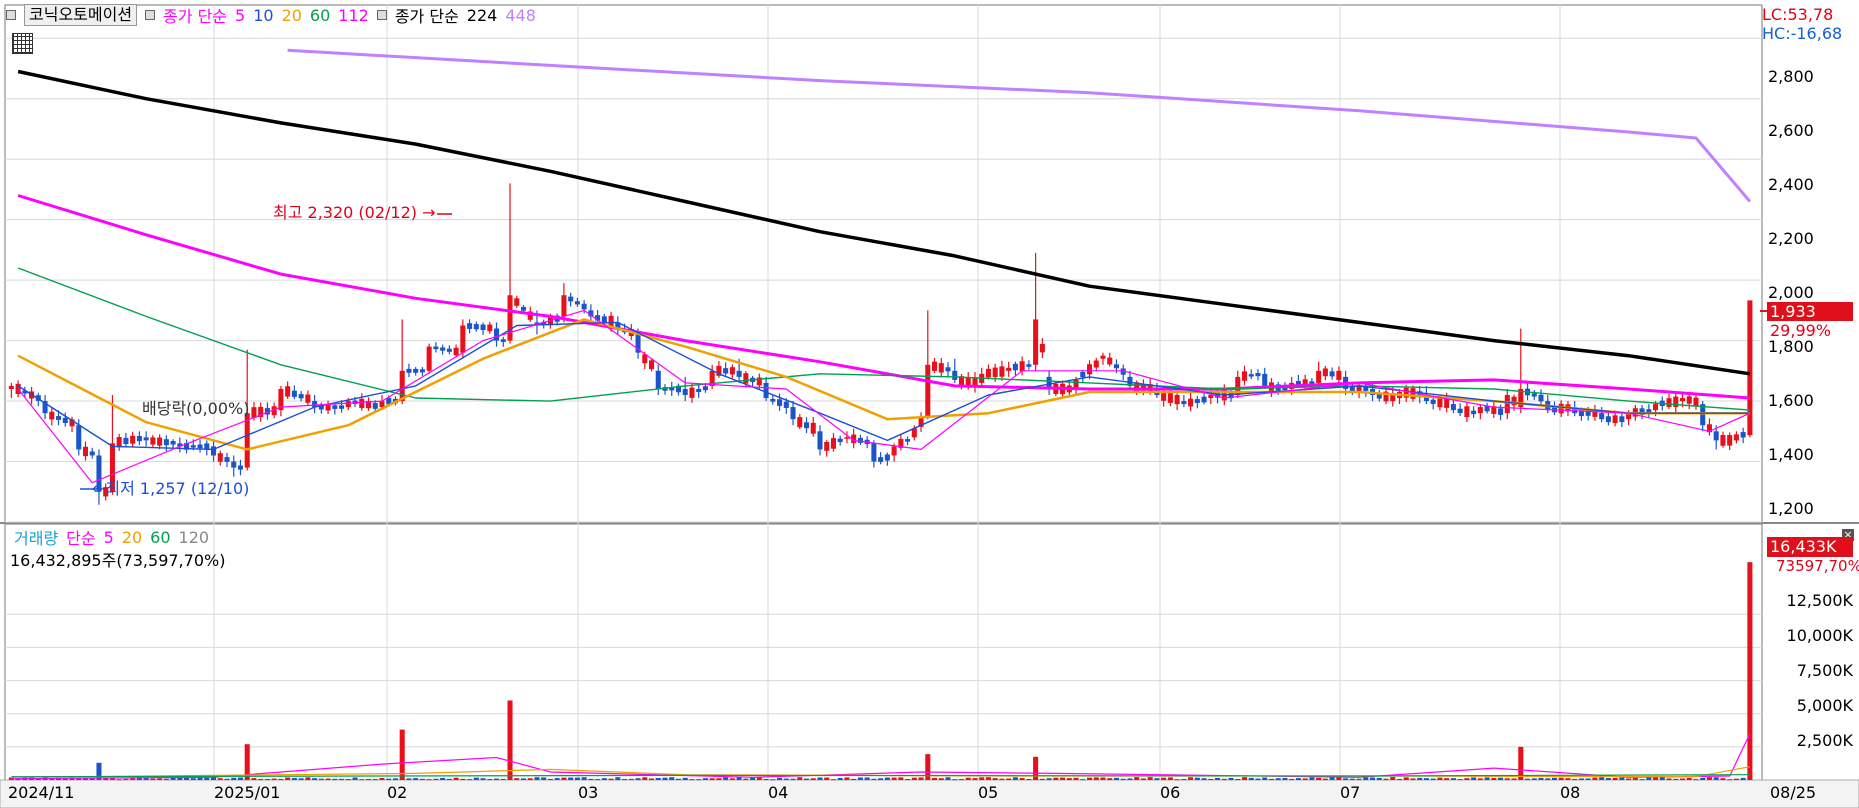 The image size is (1859, 808). I want to click on y-tick-label: 2,000, so click(1791, 292).